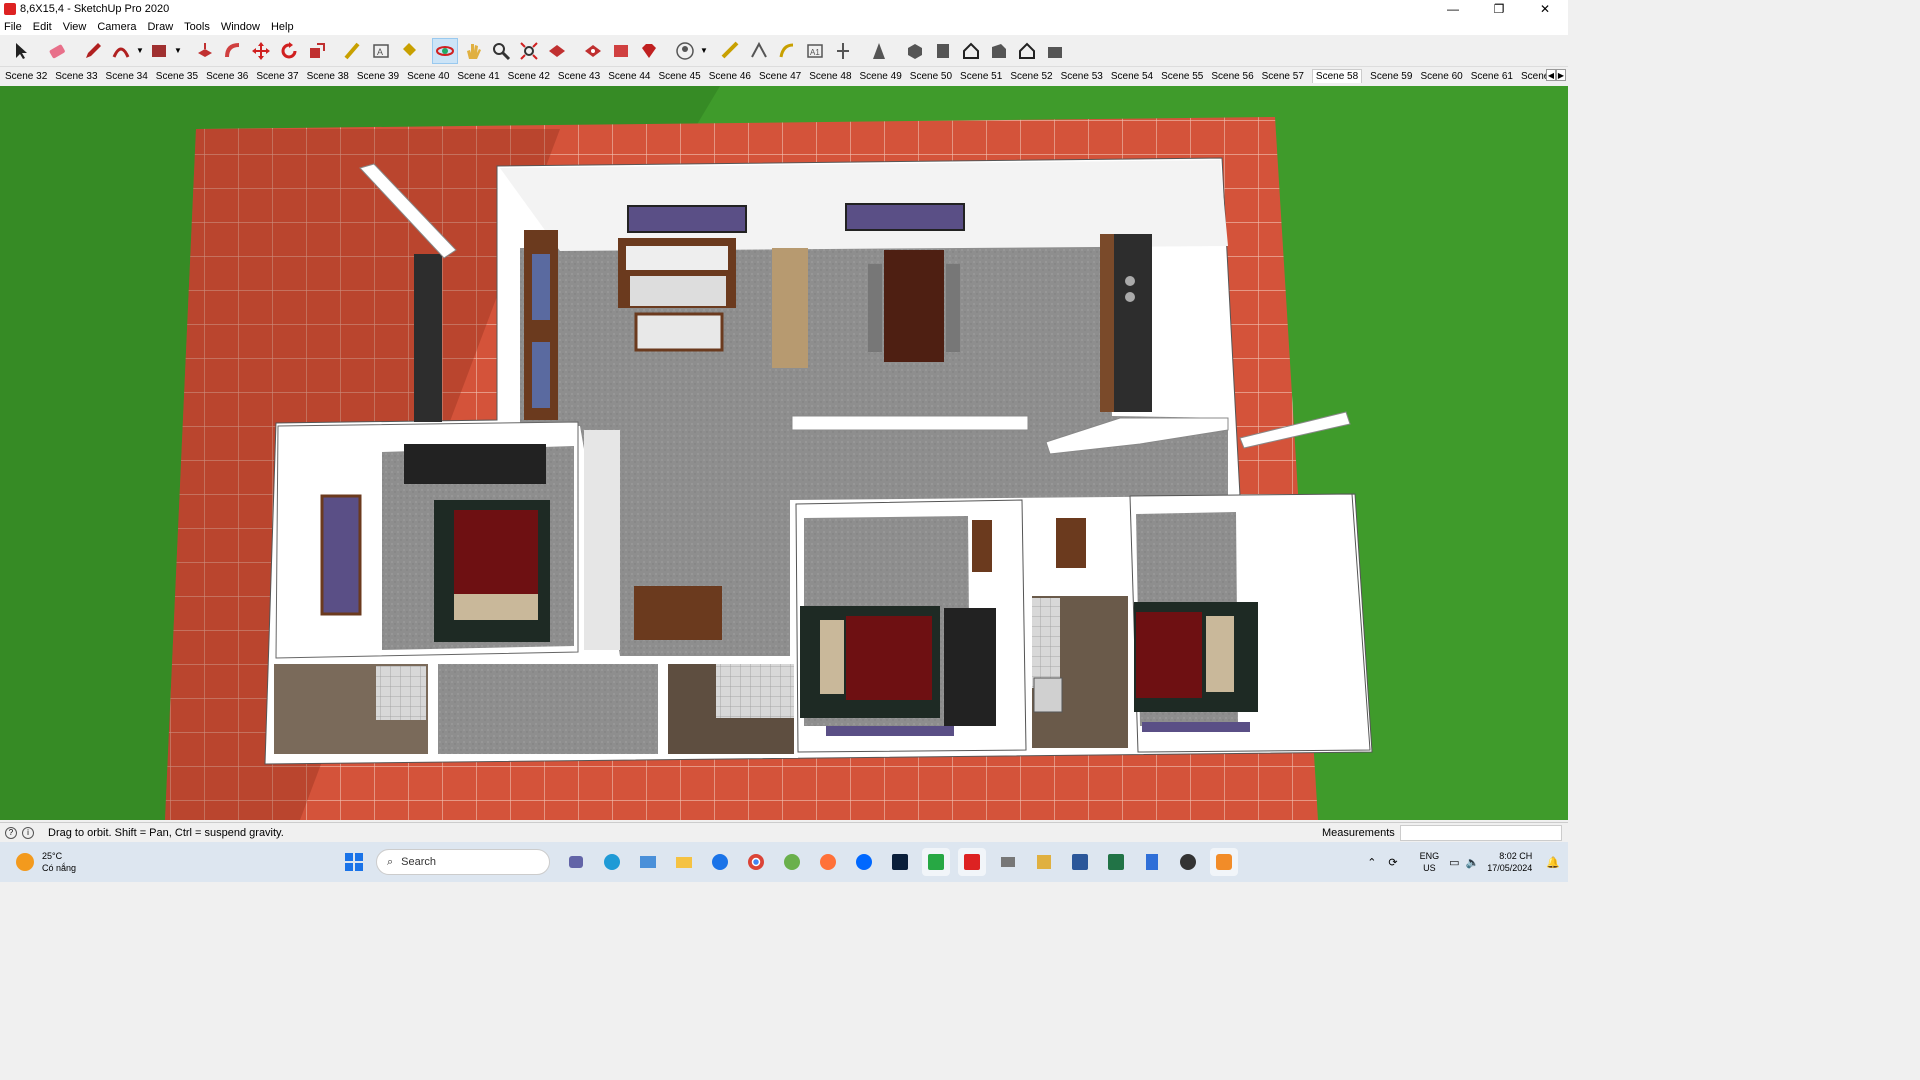  Describe the element at coordinates (629, 76) in the screenshot. I see `scene-tab: Scene 44` at that location.